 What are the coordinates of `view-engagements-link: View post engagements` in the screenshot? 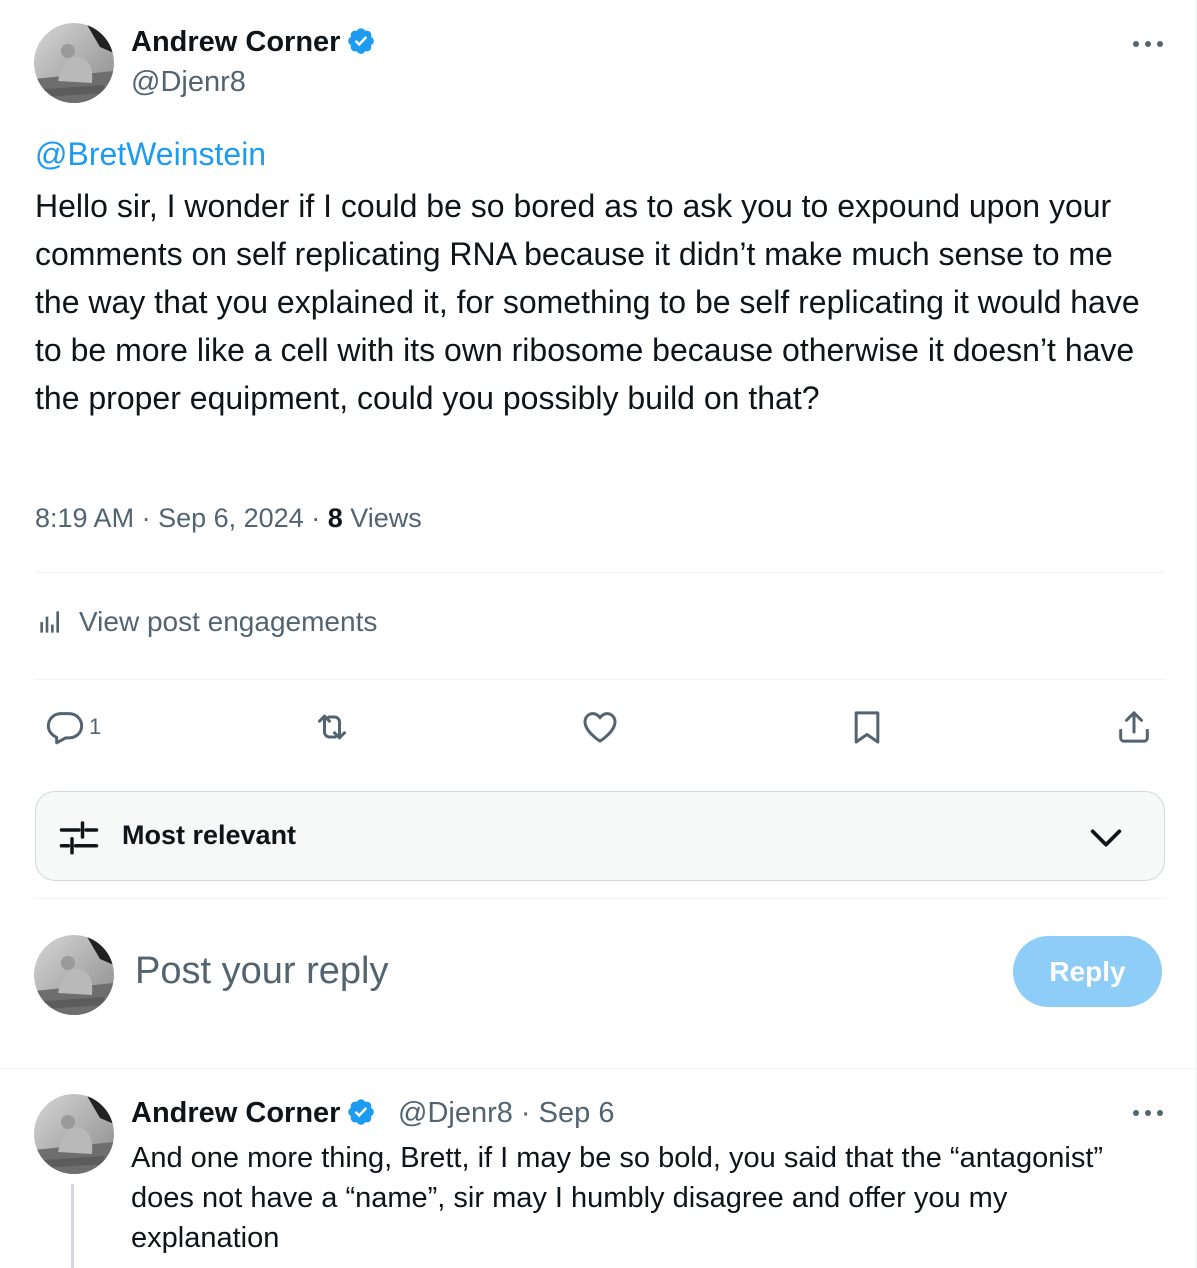 It's located at (206, 622).